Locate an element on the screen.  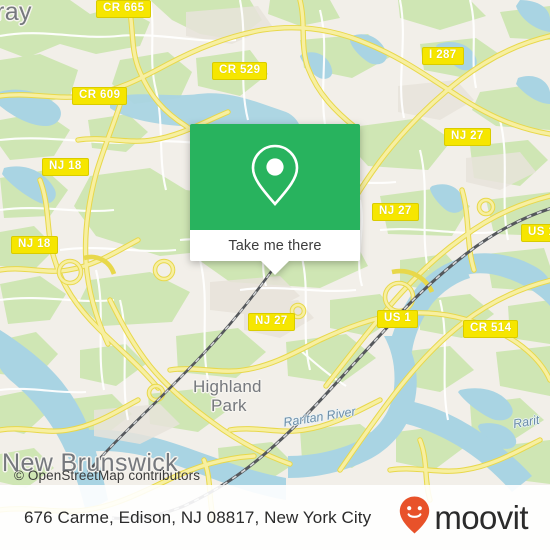
popup-pointer-tail is located at coordinates (275, 268).